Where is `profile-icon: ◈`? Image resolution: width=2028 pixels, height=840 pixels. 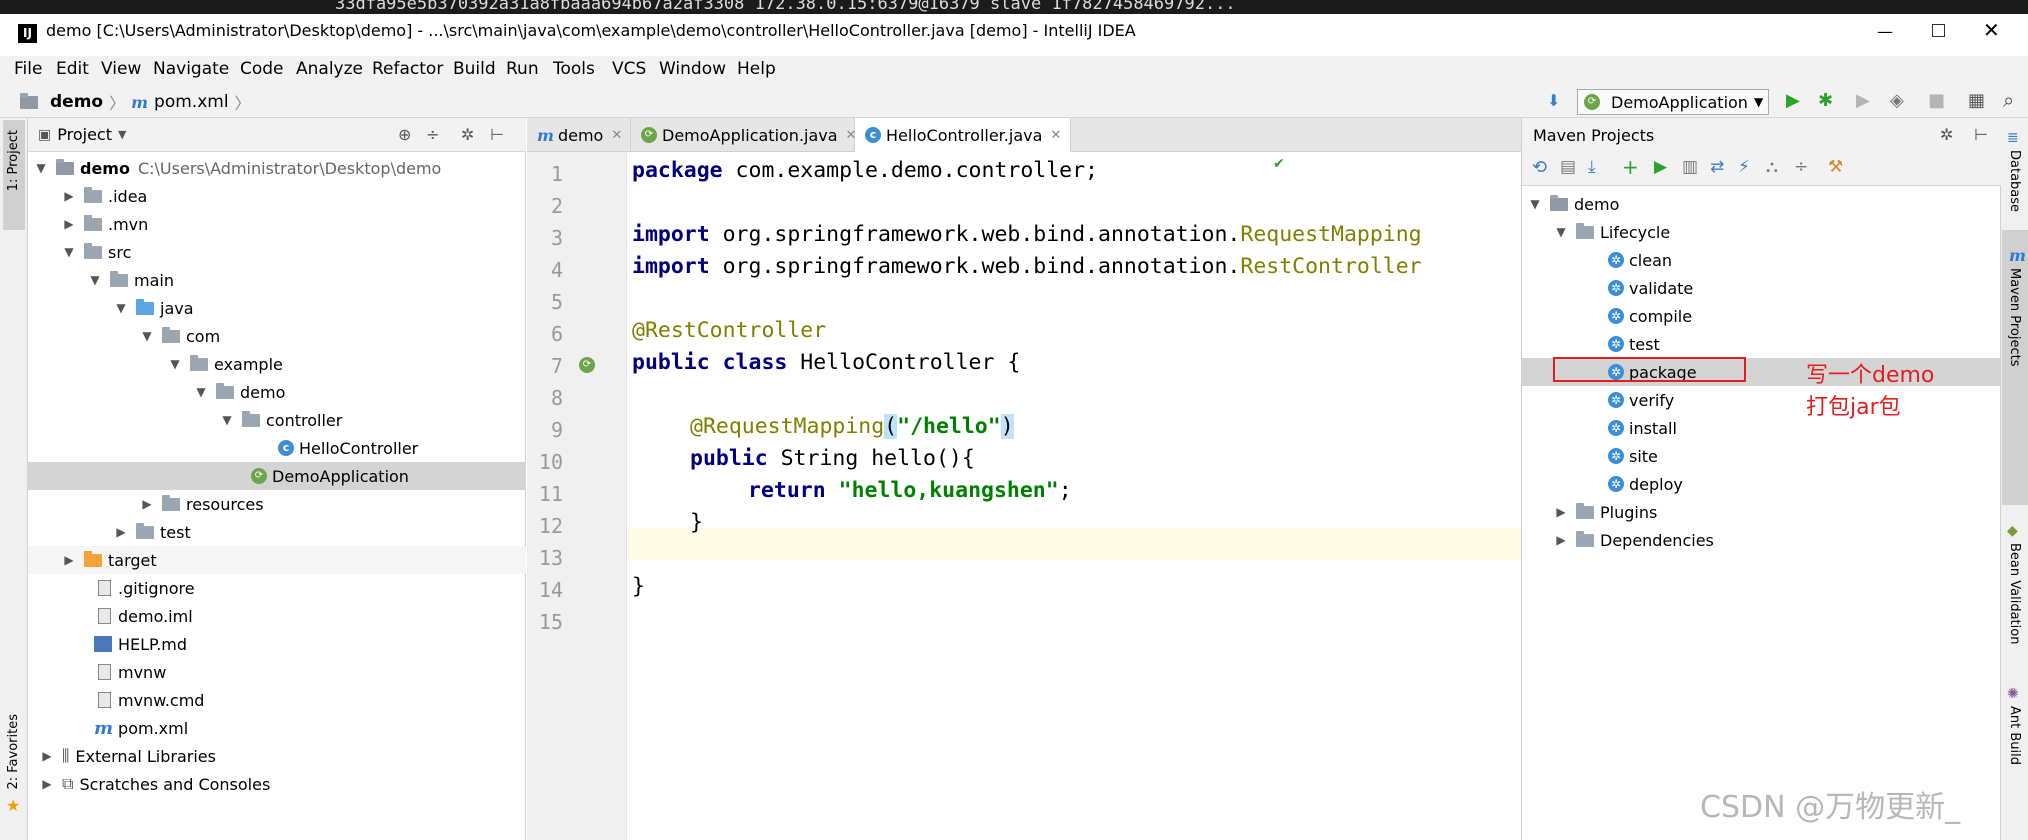 profile-icon: ◈ is located at coordinates (1897, 100).